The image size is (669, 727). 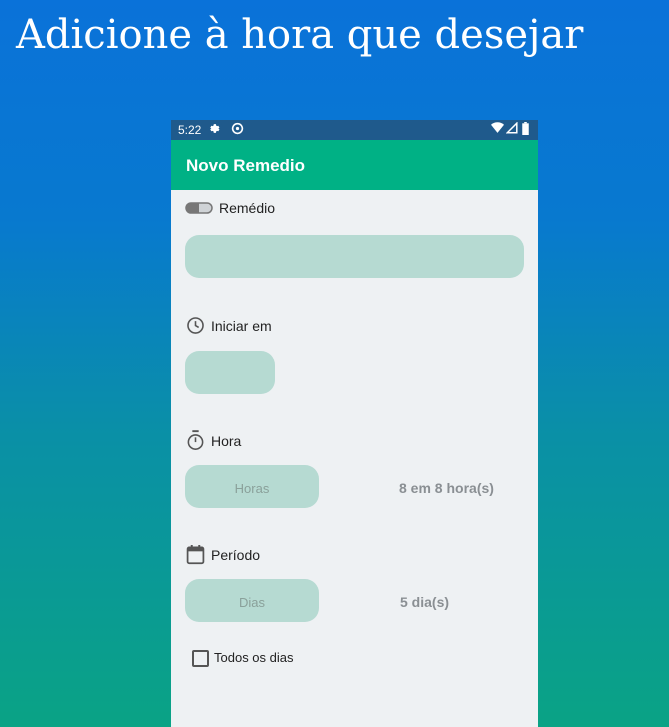 I want to click on wifi-icon, so click(x=497, y=130).